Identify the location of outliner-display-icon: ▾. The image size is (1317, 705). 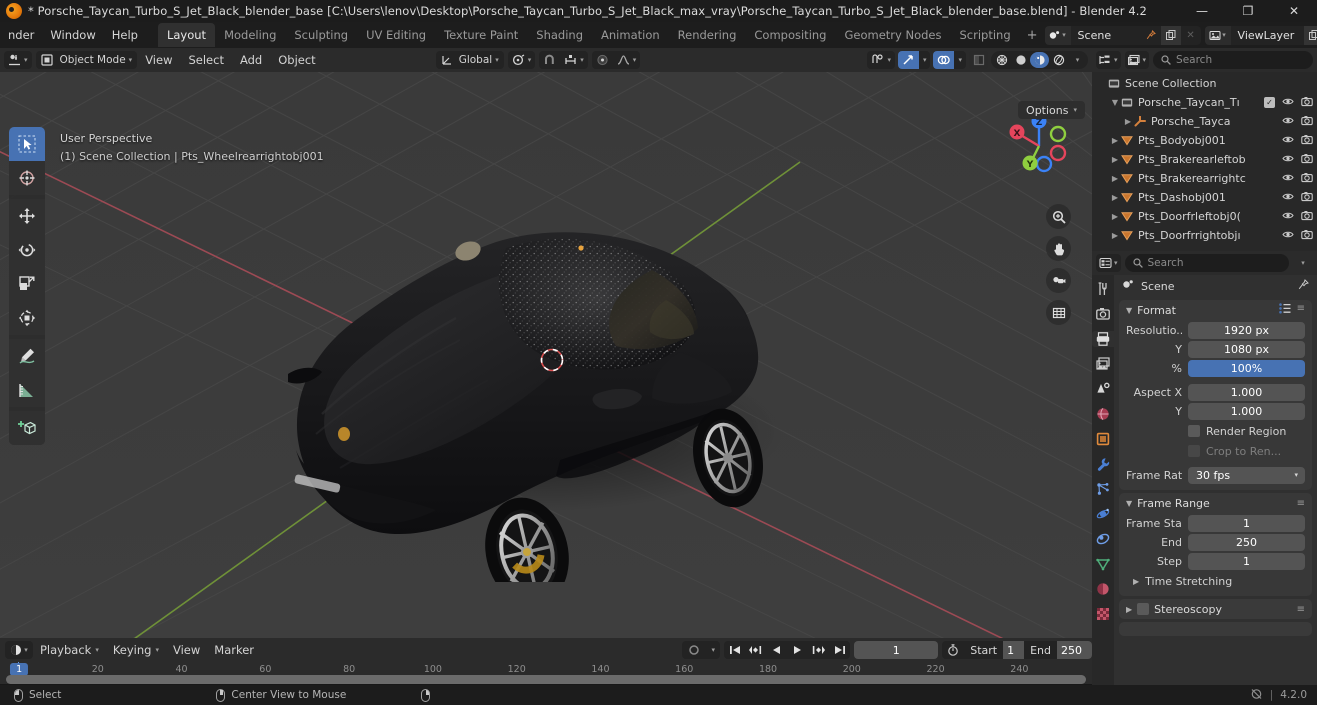
(1108, 60).